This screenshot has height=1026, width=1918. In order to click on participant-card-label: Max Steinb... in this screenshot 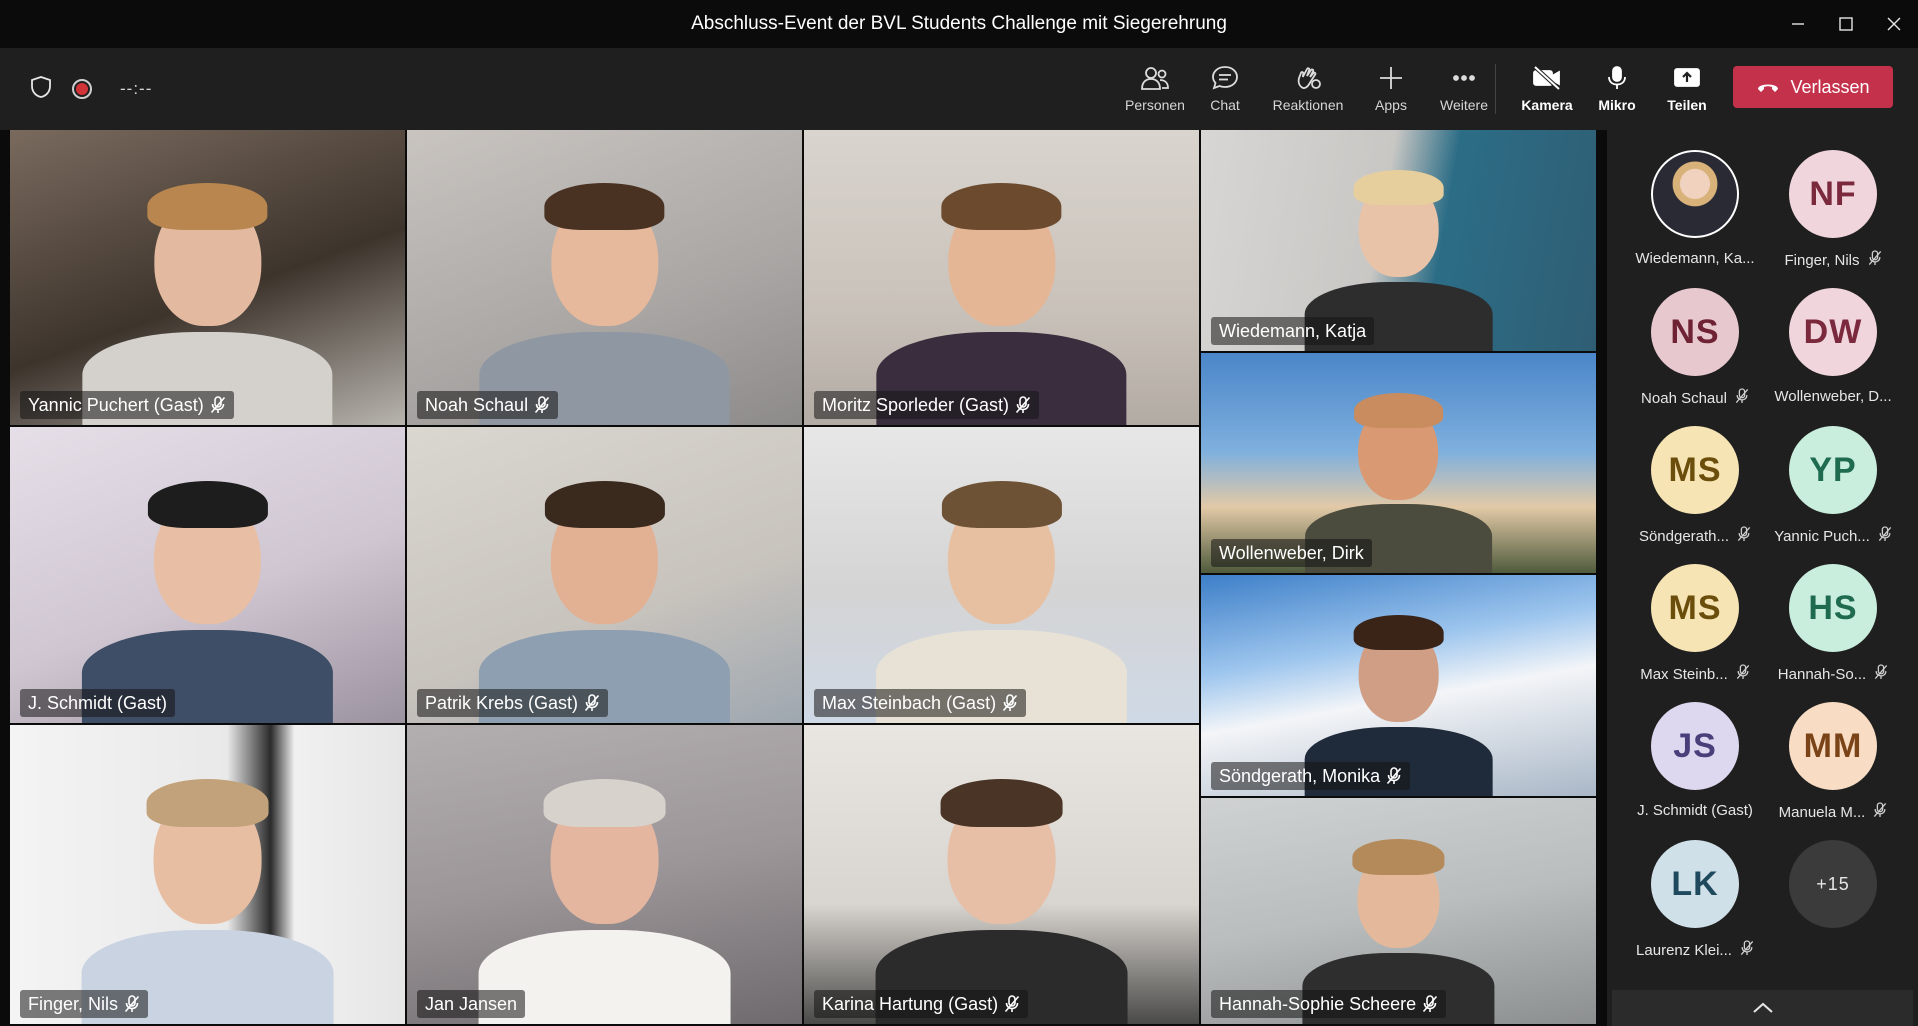, I will do `click(1684, 674)`.